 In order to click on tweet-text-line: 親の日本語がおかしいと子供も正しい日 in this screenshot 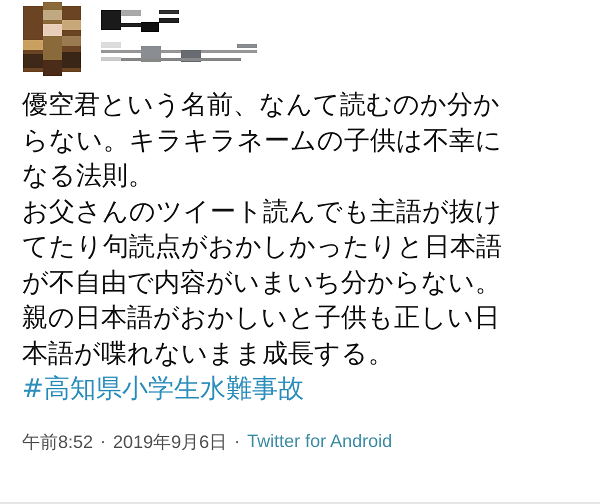, I will do `click(261, 318)`.